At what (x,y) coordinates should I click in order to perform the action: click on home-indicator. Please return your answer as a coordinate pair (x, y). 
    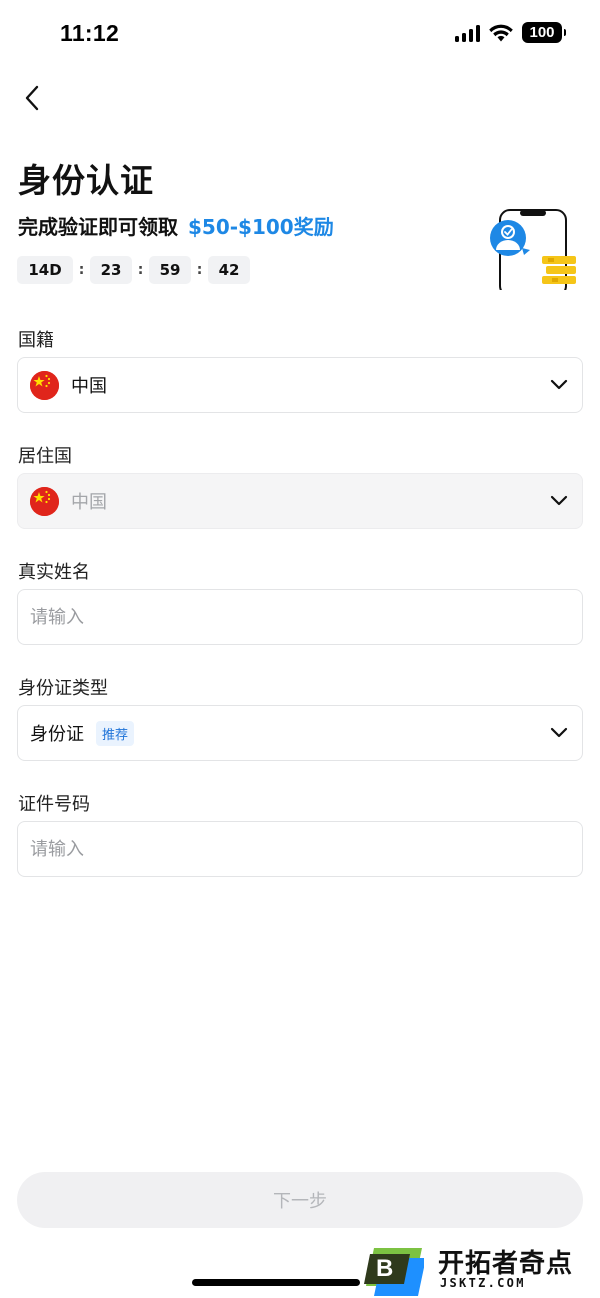
    Looking at the image, I should click on (276, 1282).